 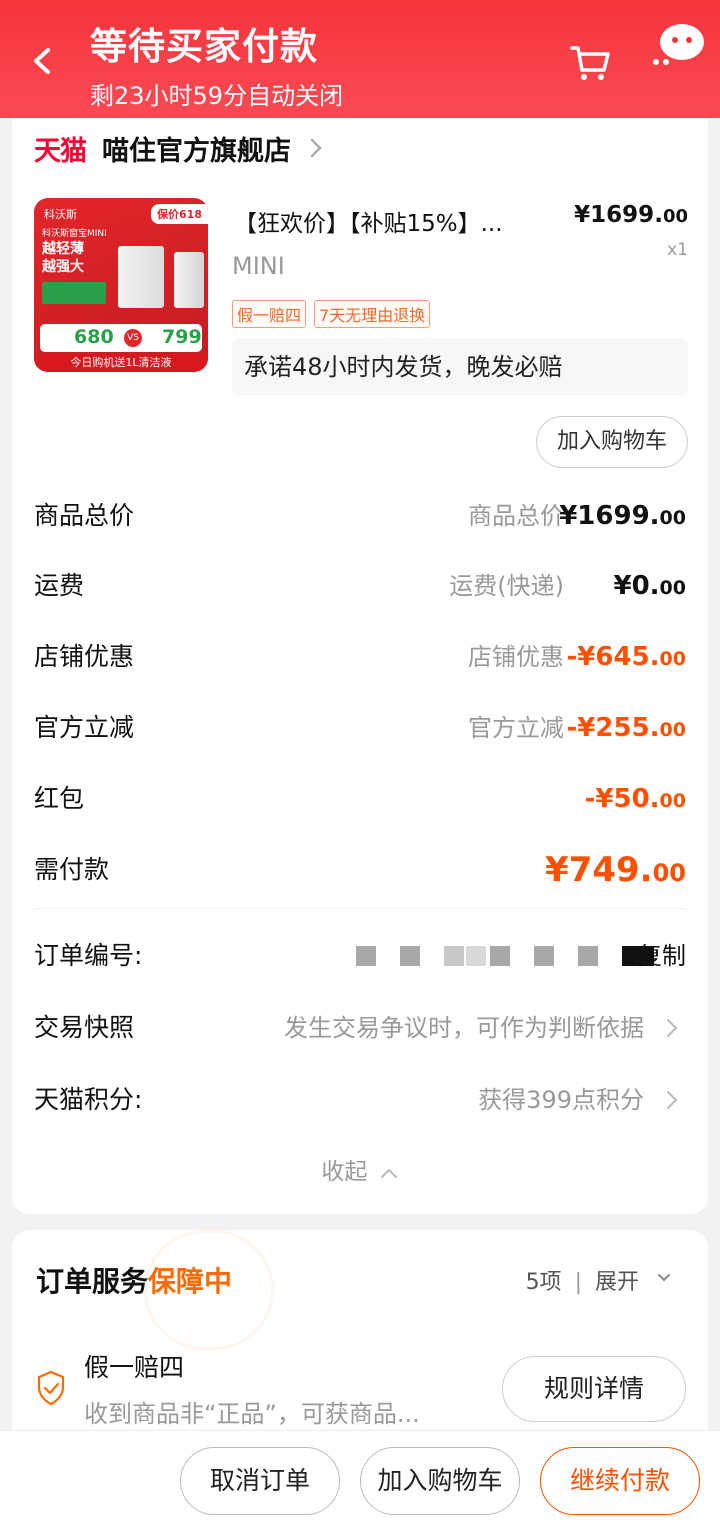 What do you see at coordinates (60, 214) in the screenshot?
I see `thumb-brand: 科沃斯` at bounding box center [60, 214].